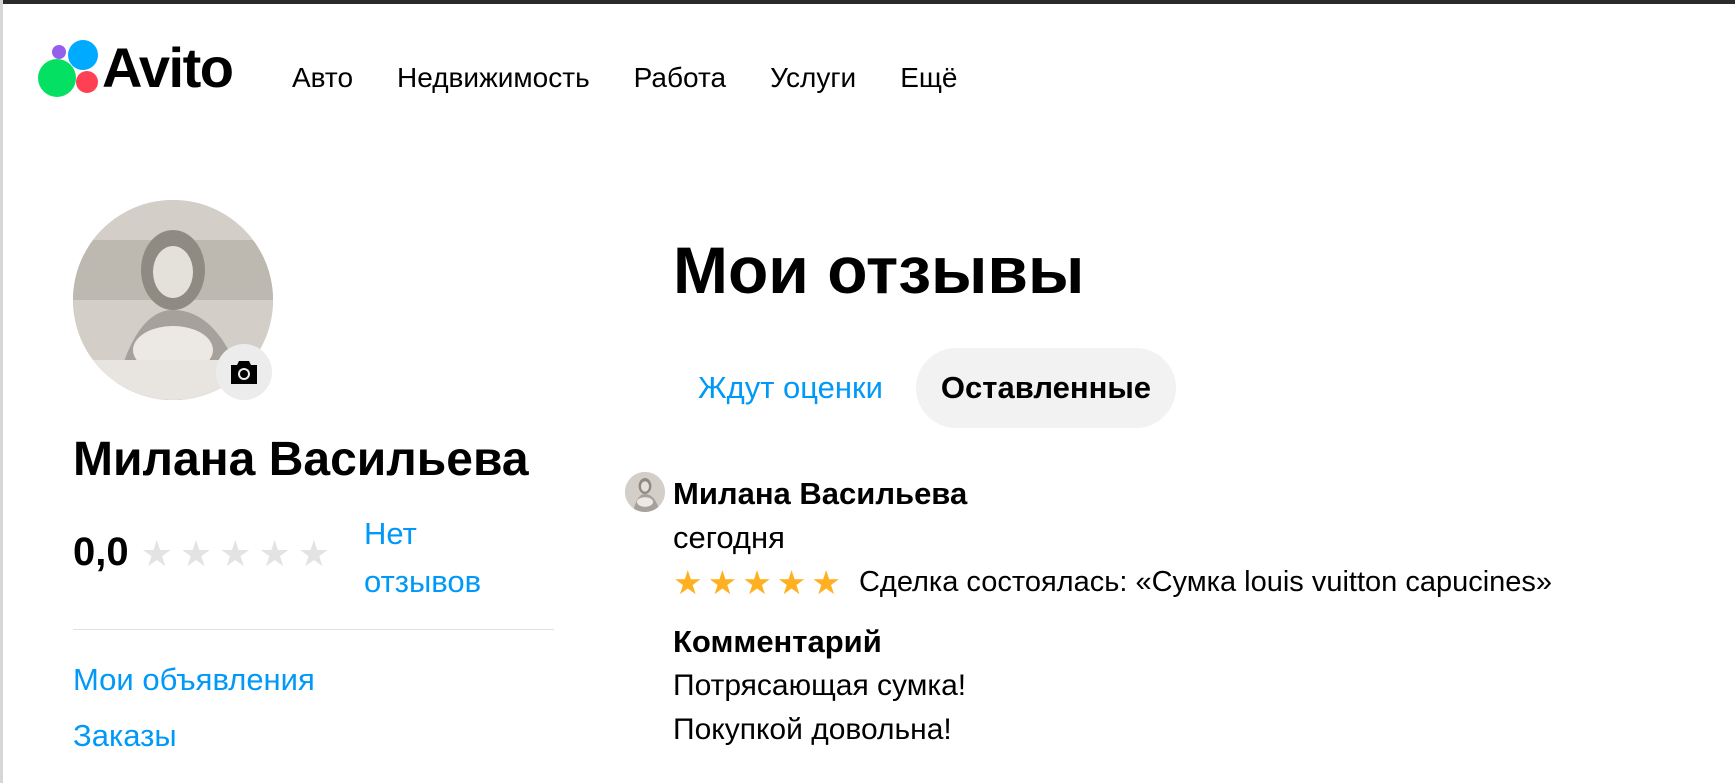 The width and height of the screenshot is (1735, 783). Describe the element at coordinates (168, 67) in the screenshot. I see `logo-text: Avito` at that location.